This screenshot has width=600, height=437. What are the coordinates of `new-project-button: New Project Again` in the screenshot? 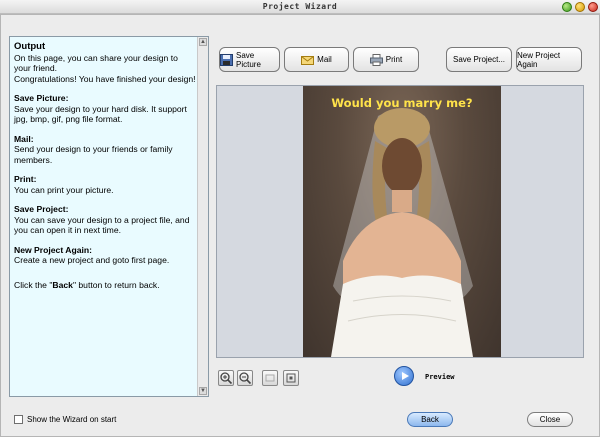 It's located at (549, 59).